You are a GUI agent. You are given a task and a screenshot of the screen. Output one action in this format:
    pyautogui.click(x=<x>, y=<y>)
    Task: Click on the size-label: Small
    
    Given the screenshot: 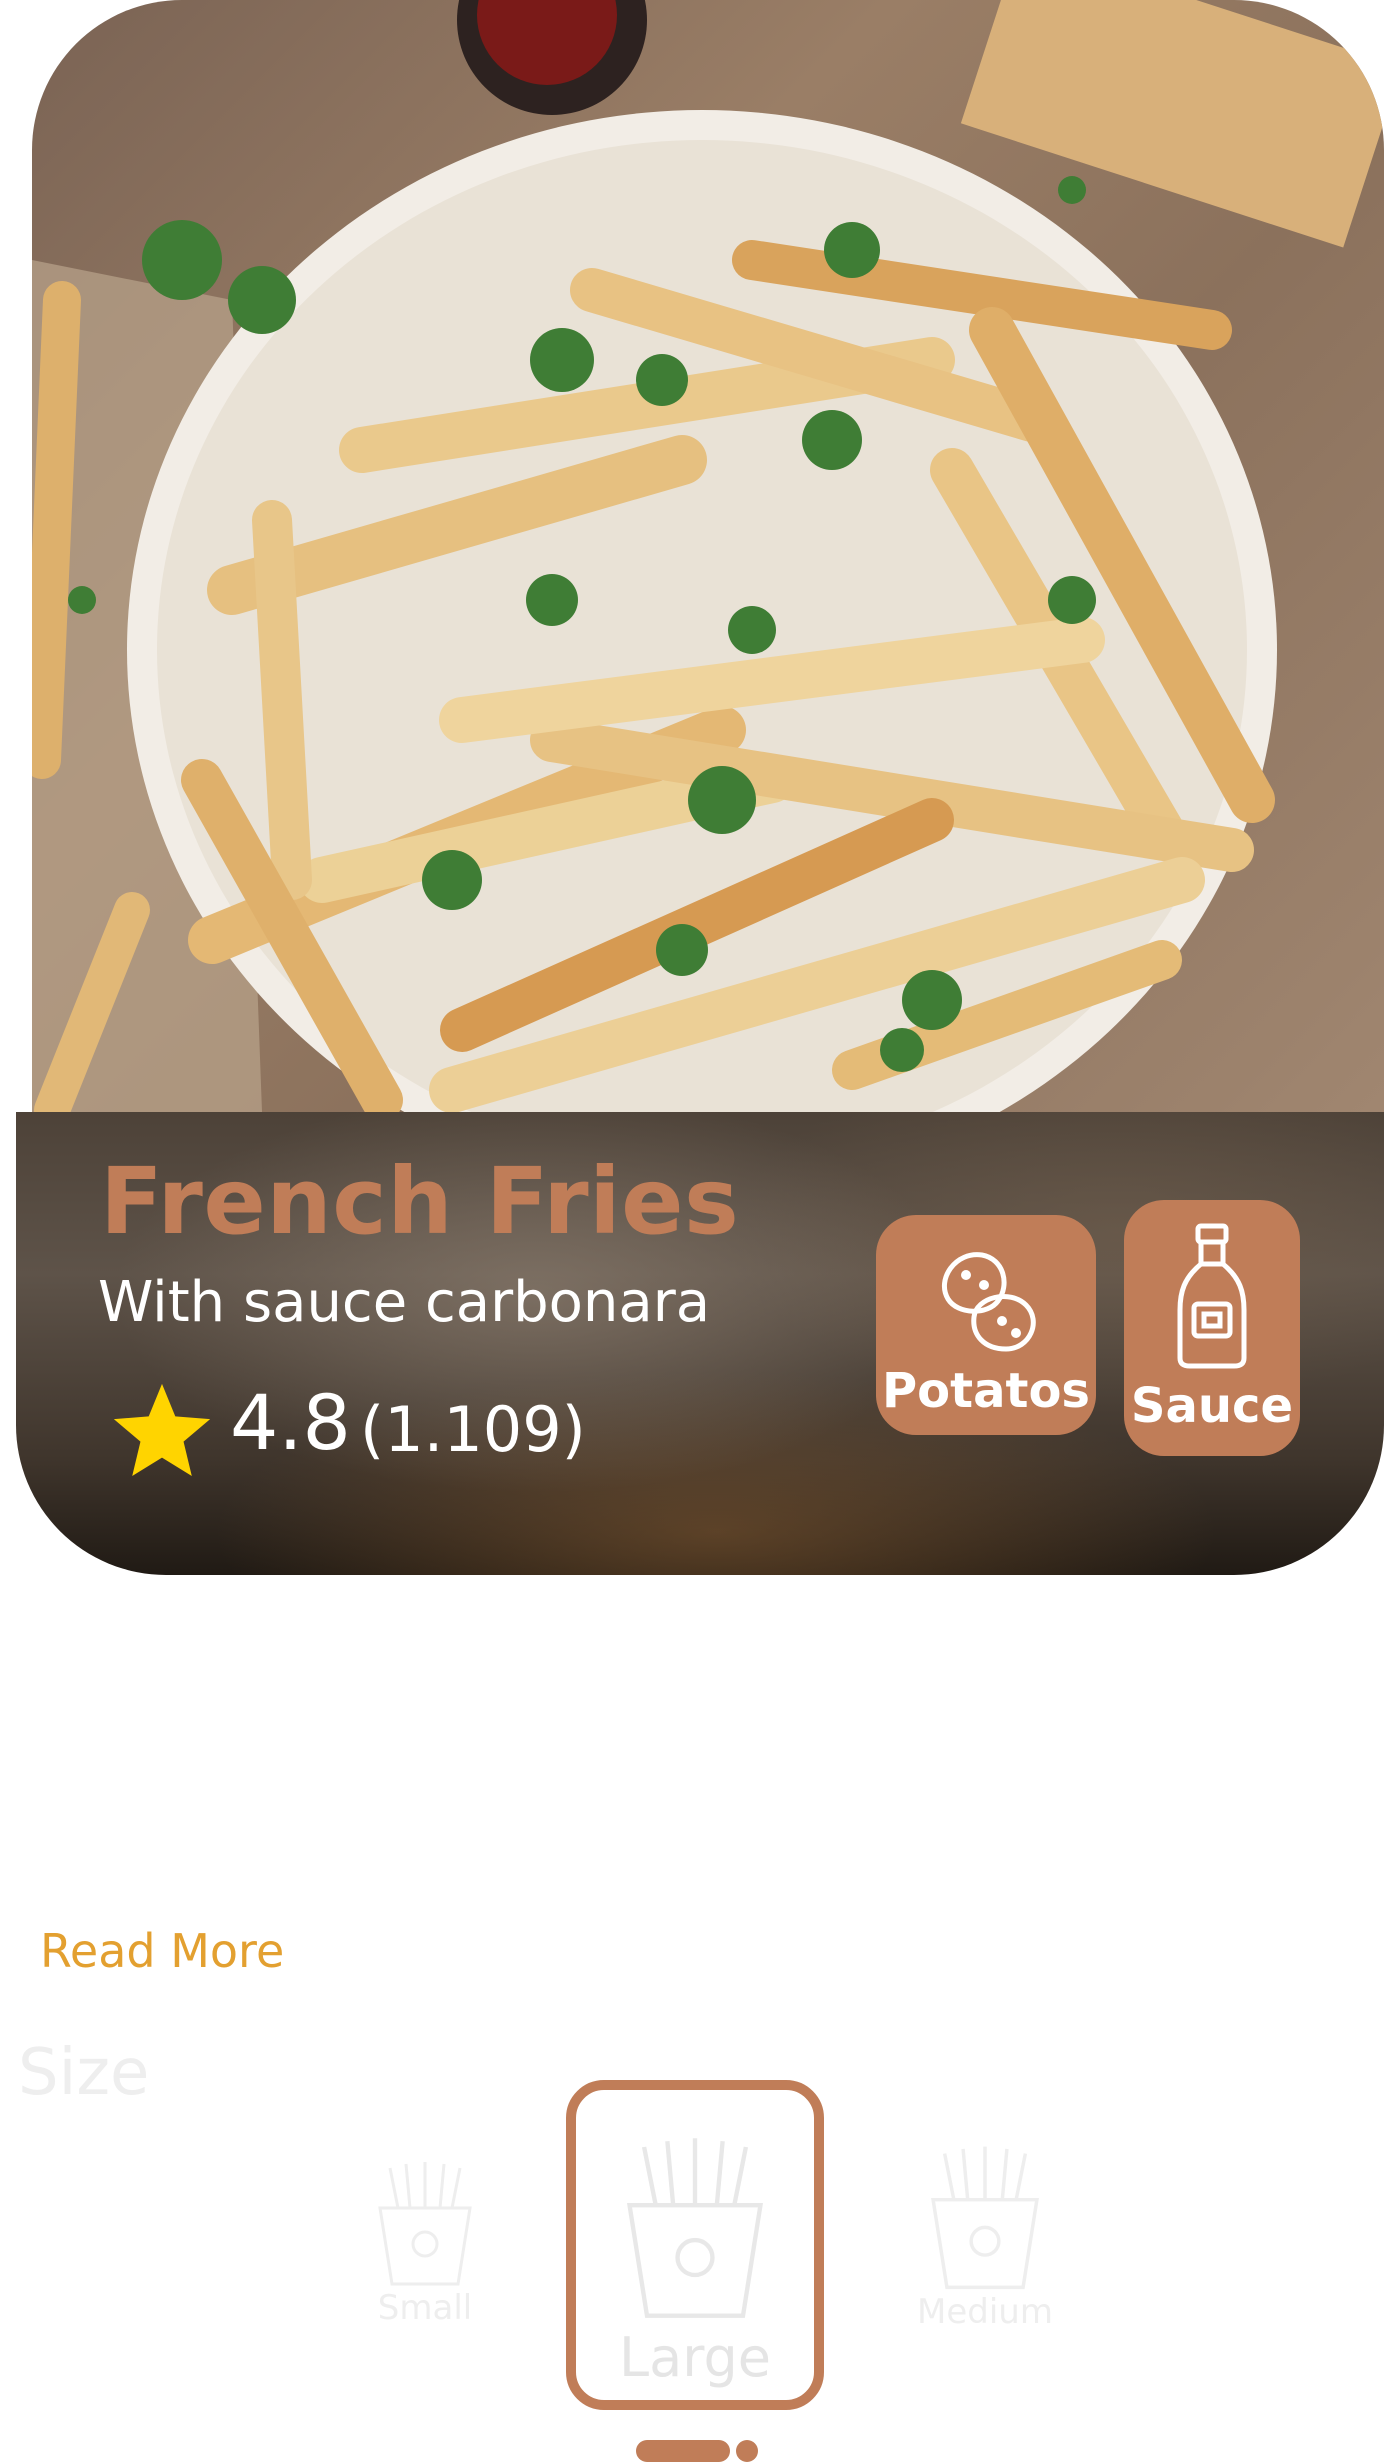 What is the action you would take?
    pyautogui.click(x=425, y=2308)
    